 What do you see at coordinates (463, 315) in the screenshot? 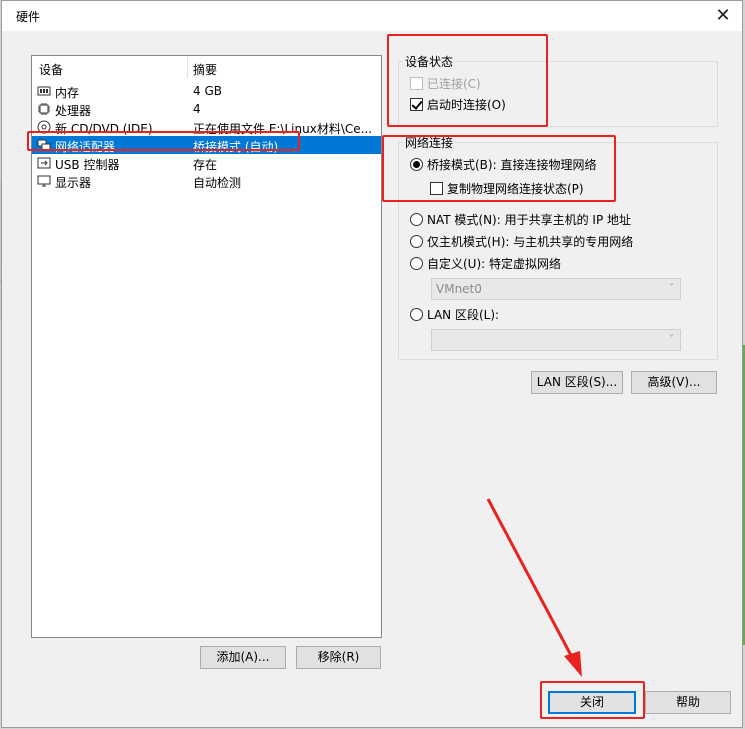
I see `lan-segment-label: LAN 区段(L):` at bounding box center [463, 315].